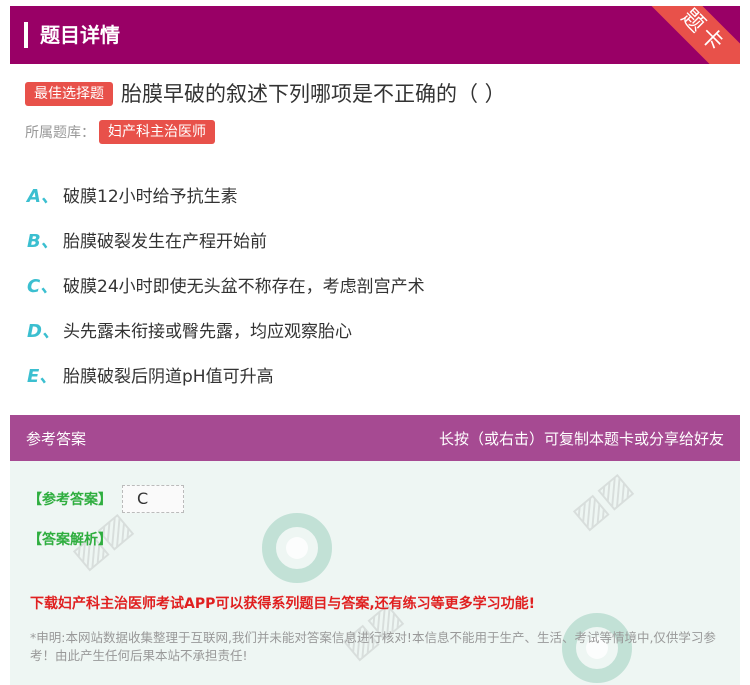 This screenshot has width=750, height=685. I want to click on question-card-ribbon: 题卡, so click(685, 35).